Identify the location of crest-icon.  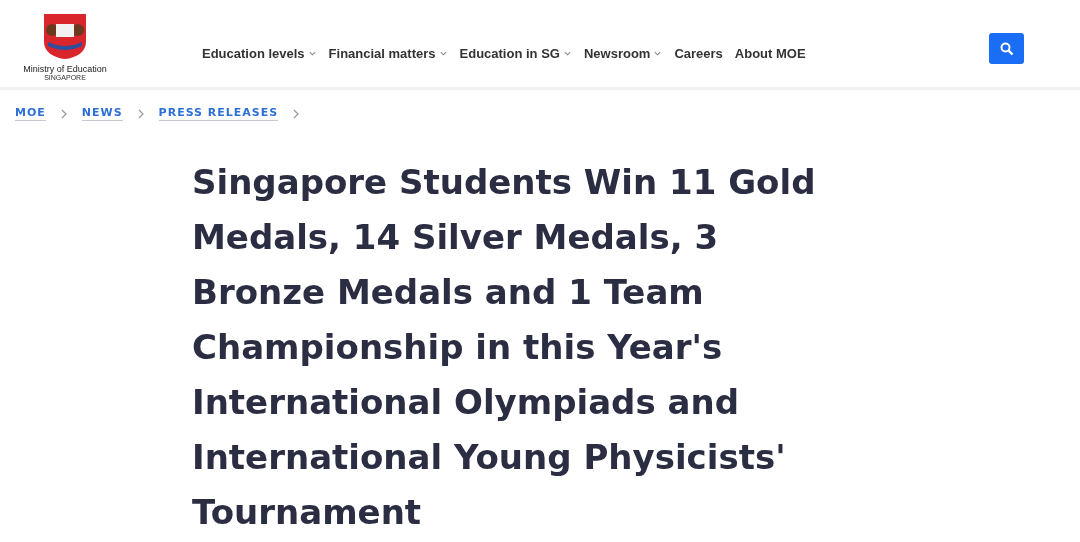
(65, 36).